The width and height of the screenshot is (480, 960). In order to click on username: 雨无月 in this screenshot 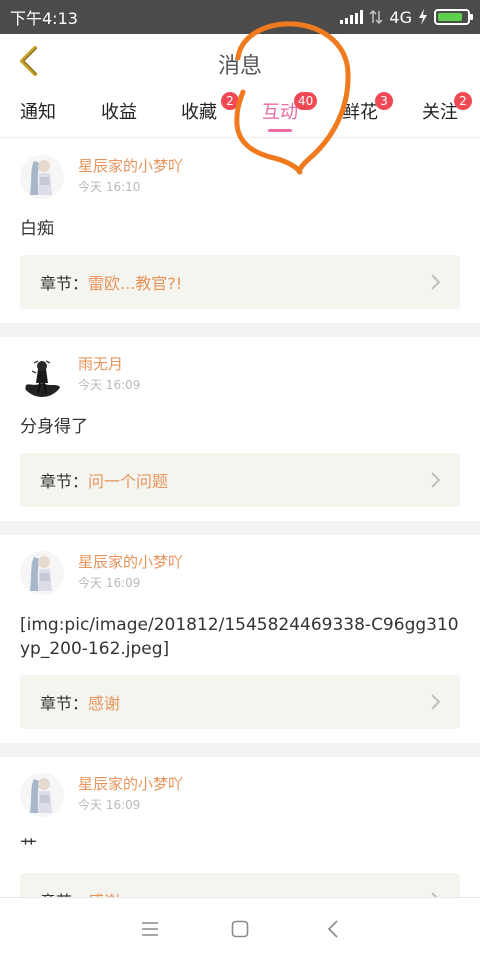, I will do `click(109, 364)`.